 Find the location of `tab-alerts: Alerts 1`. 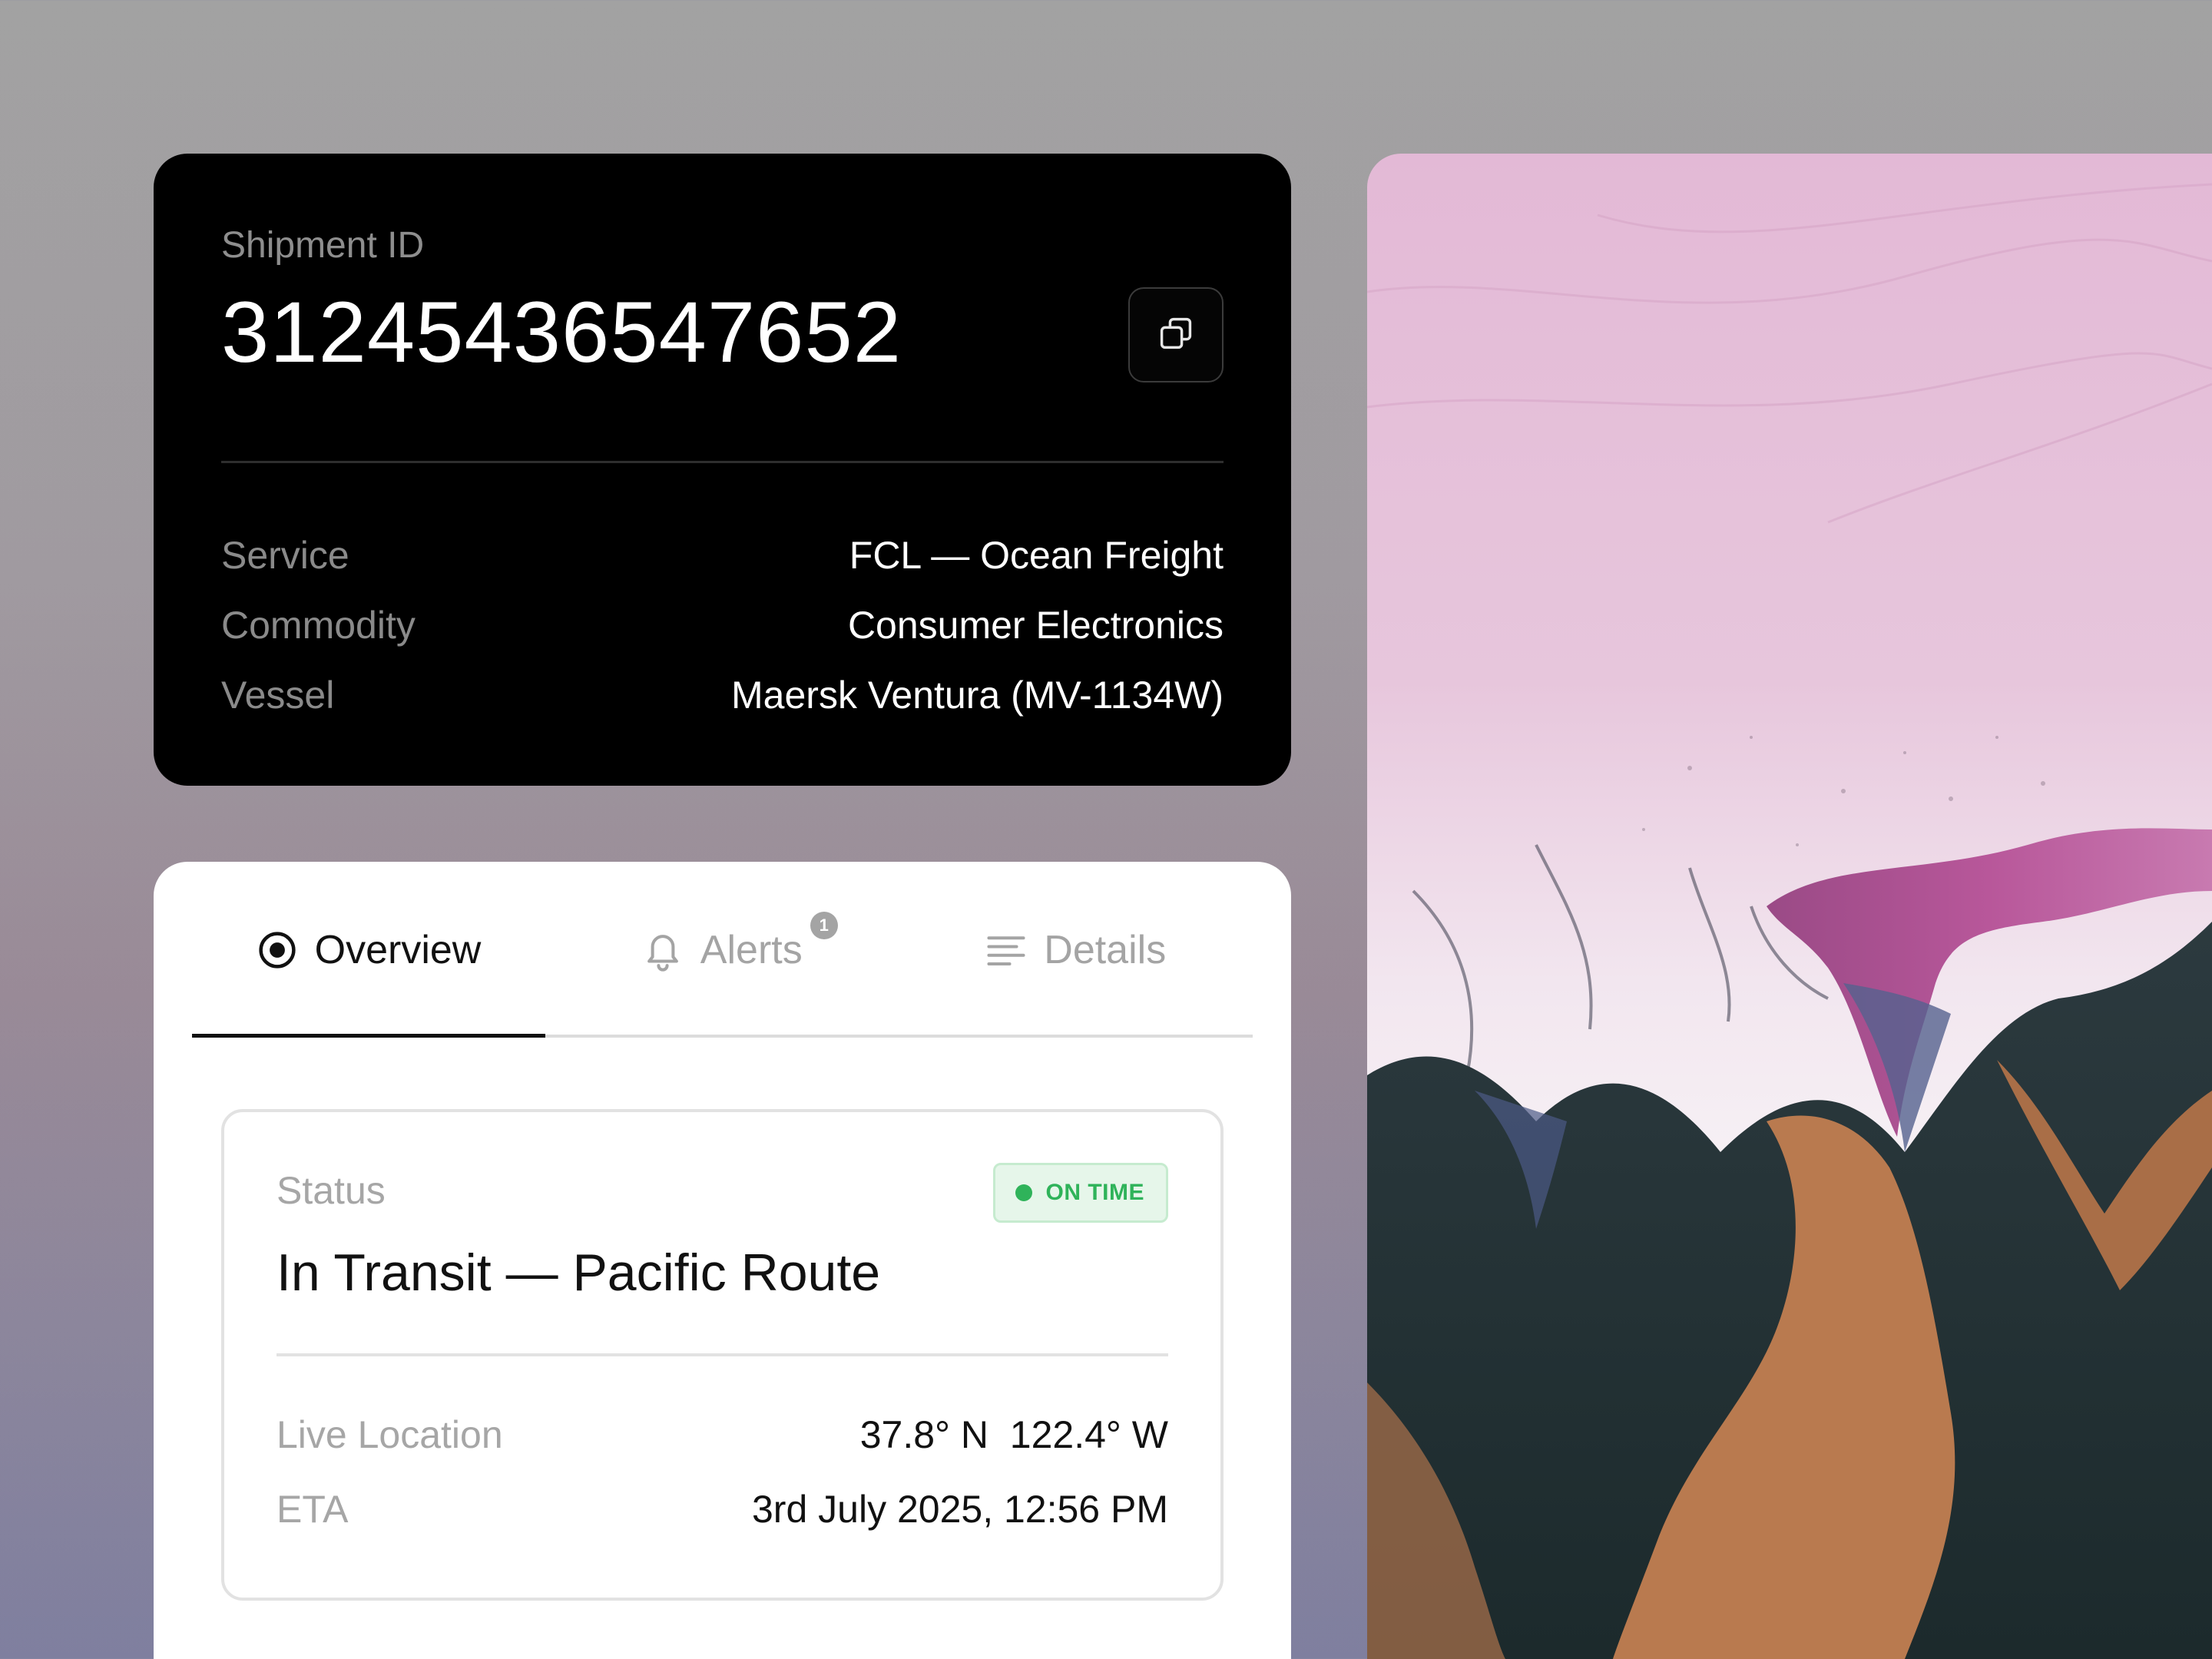

tab-alerts: Alerts 1 is located at coordinates (722, 950).